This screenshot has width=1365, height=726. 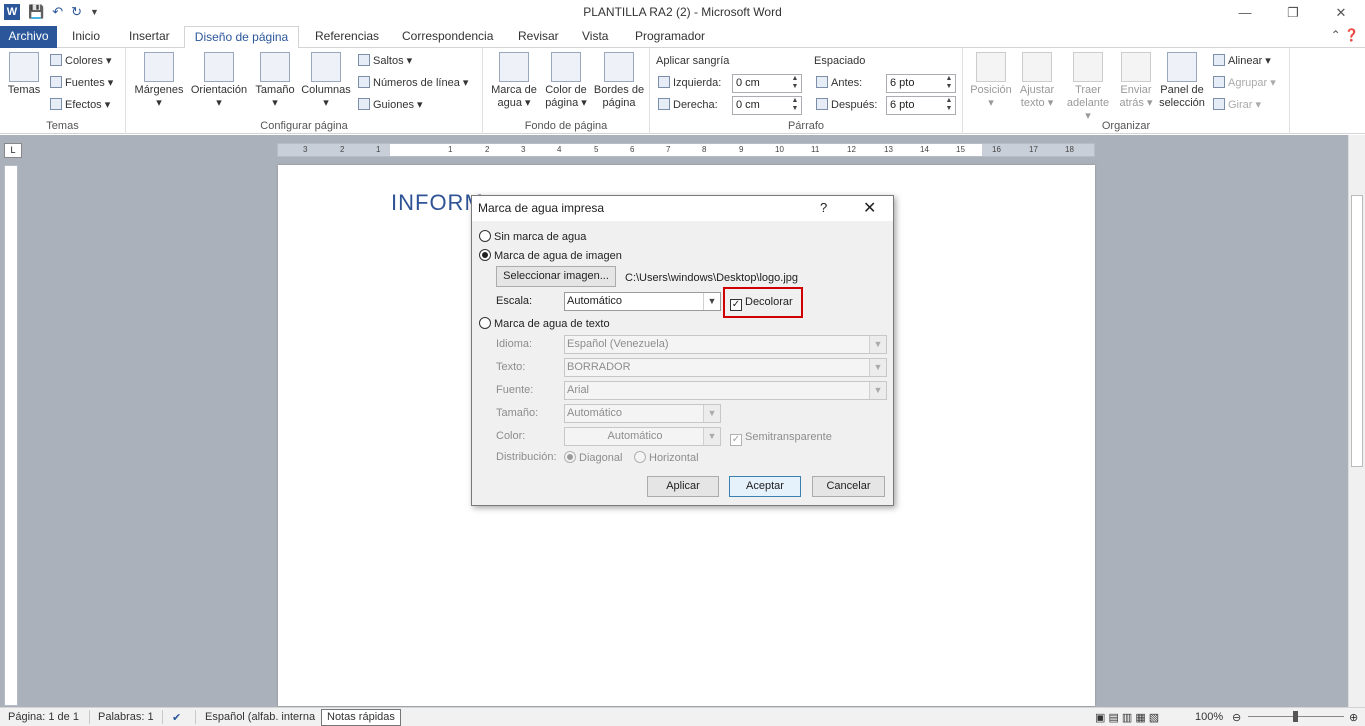 What do you see at coordinates (11, 435) in the screenshot?
I see `vertical-ruler` at bounding box center [11, 435].